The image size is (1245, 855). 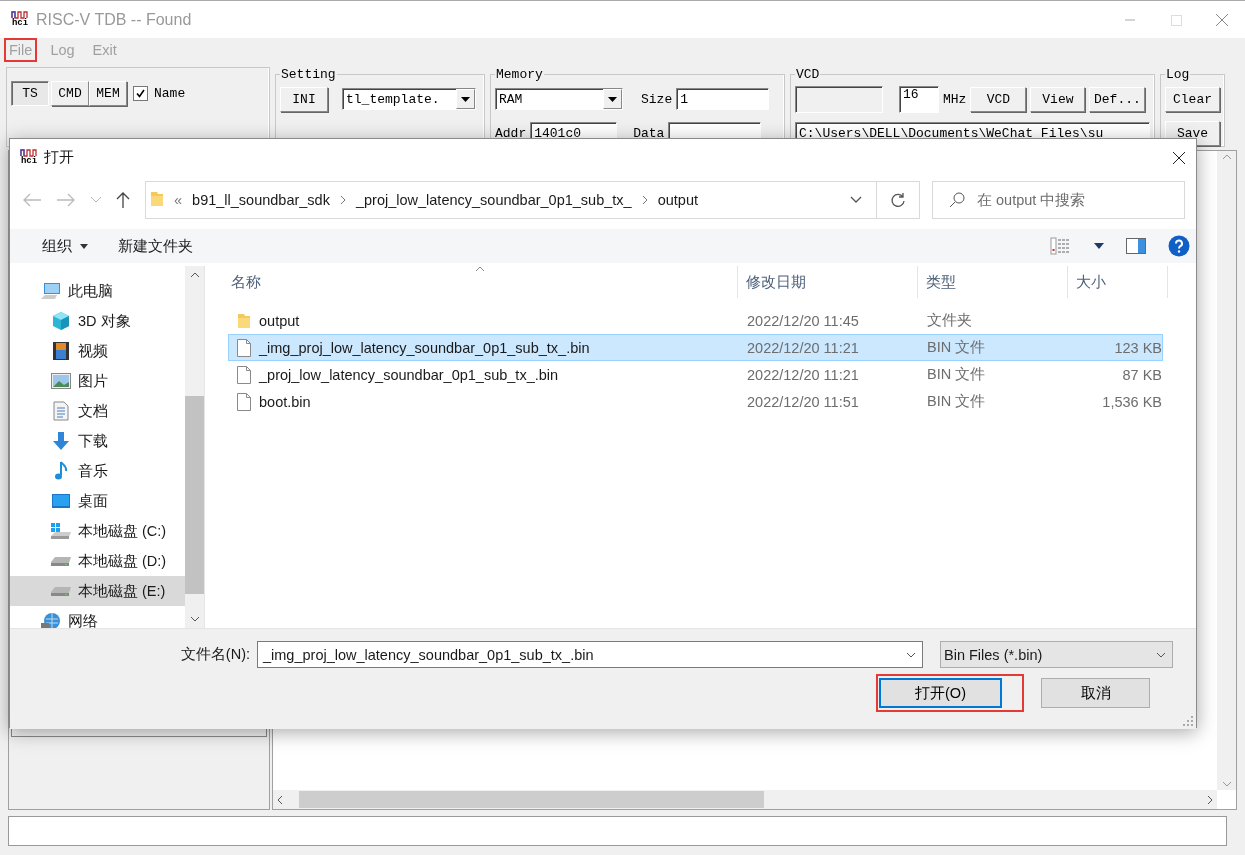 I want to click on tab-button: MEM, so click(x=108, y=93).